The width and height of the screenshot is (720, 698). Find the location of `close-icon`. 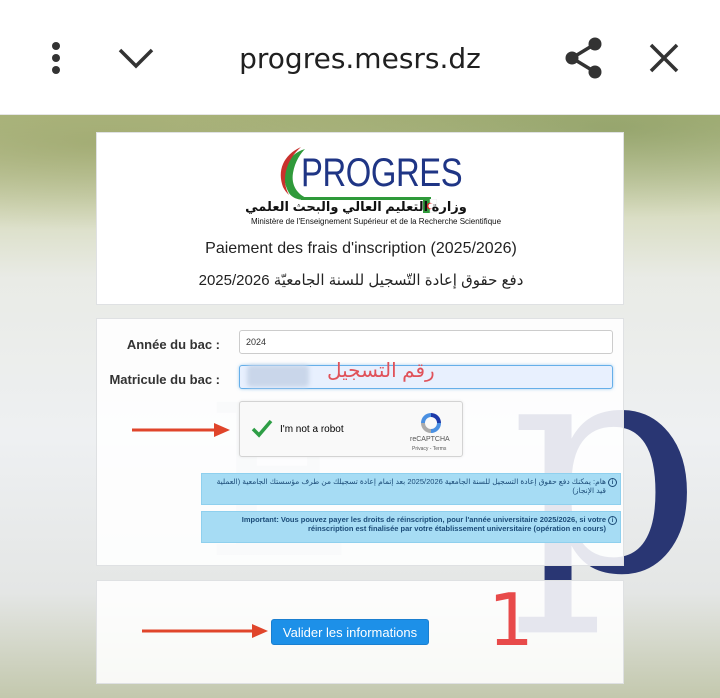

close-icon is located at coordinates (664, 58).